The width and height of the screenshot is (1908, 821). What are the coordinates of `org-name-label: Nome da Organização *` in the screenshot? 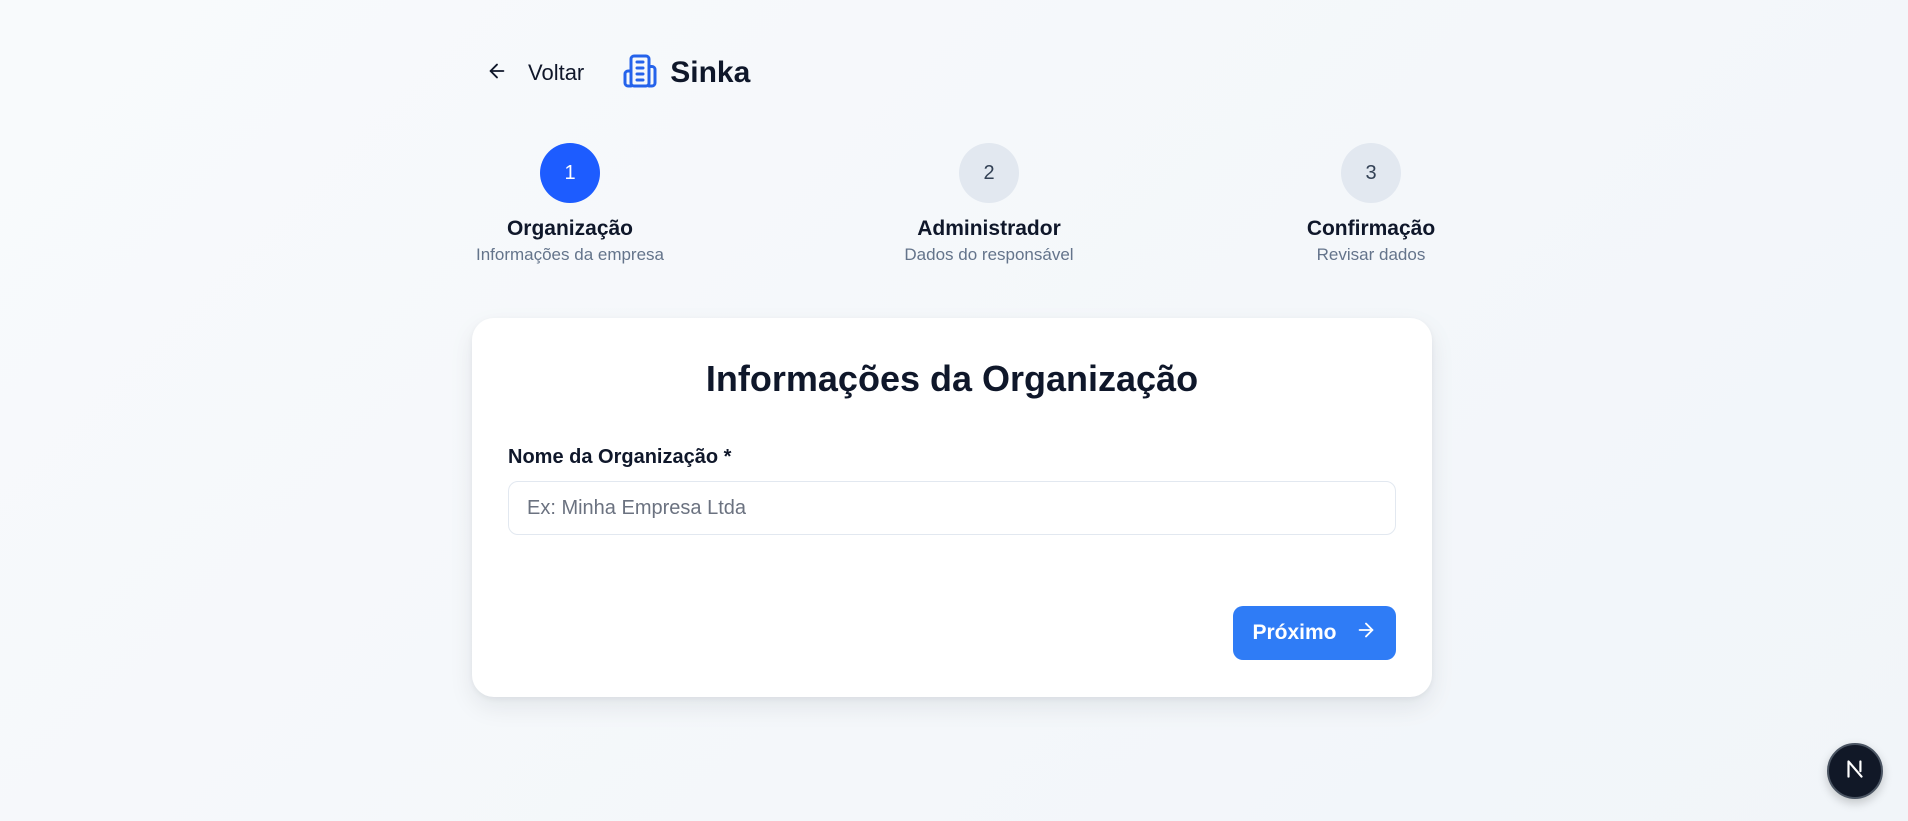 It's located at (620, 457).